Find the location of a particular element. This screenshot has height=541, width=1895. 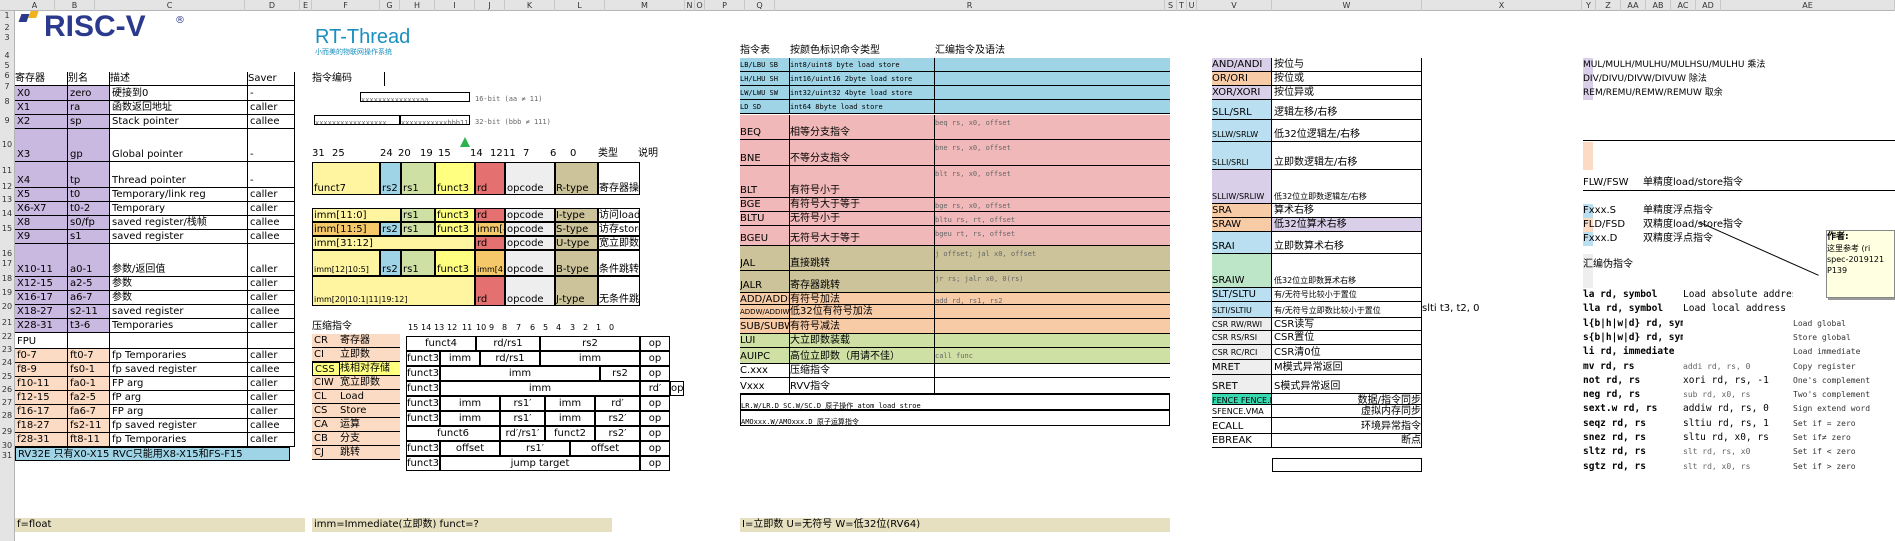

instr-desc-13: 低32位有符号加法 is located at coordinates (862, 312).